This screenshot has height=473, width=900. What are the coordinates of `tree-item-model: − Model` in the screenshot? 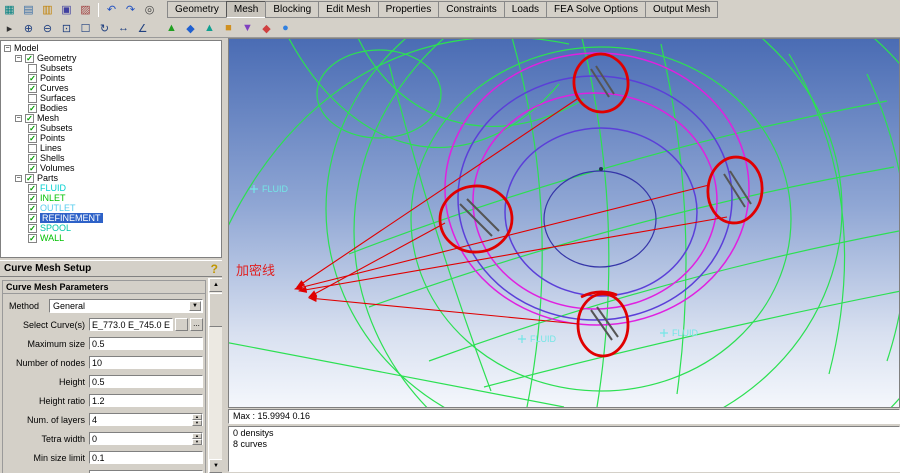 It's located at (111, 48).